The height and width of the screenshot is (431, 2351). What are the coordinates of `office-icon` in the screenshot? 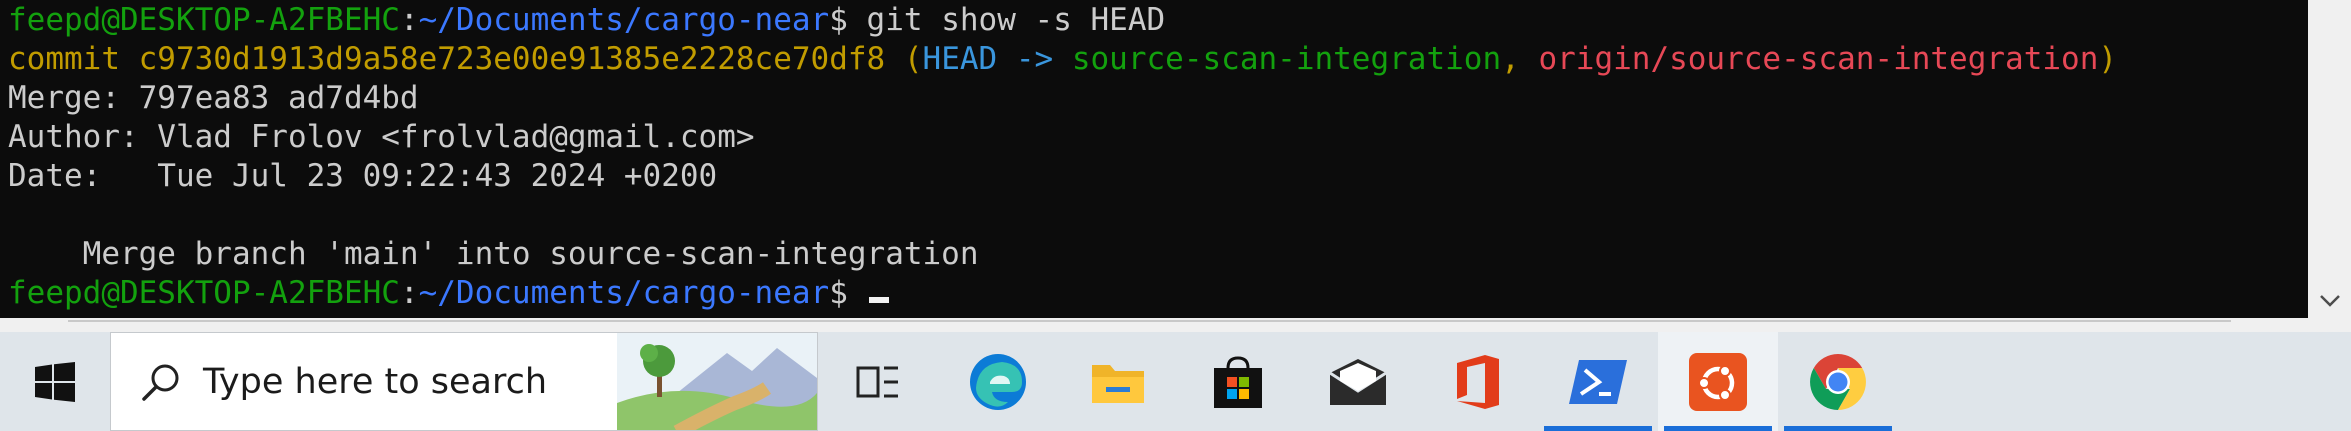 It's located at (1478, 381).